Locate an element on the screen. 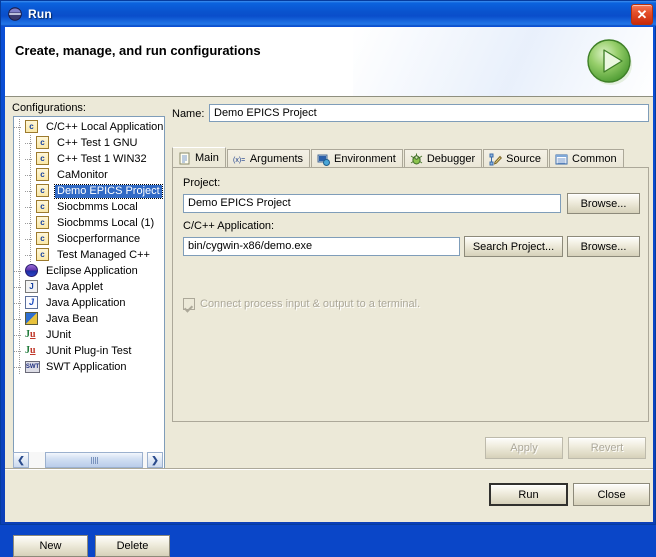 This screenshot has height=557, width=656. junit-plugin-icon: Ju is located at coordinates (33, 351).